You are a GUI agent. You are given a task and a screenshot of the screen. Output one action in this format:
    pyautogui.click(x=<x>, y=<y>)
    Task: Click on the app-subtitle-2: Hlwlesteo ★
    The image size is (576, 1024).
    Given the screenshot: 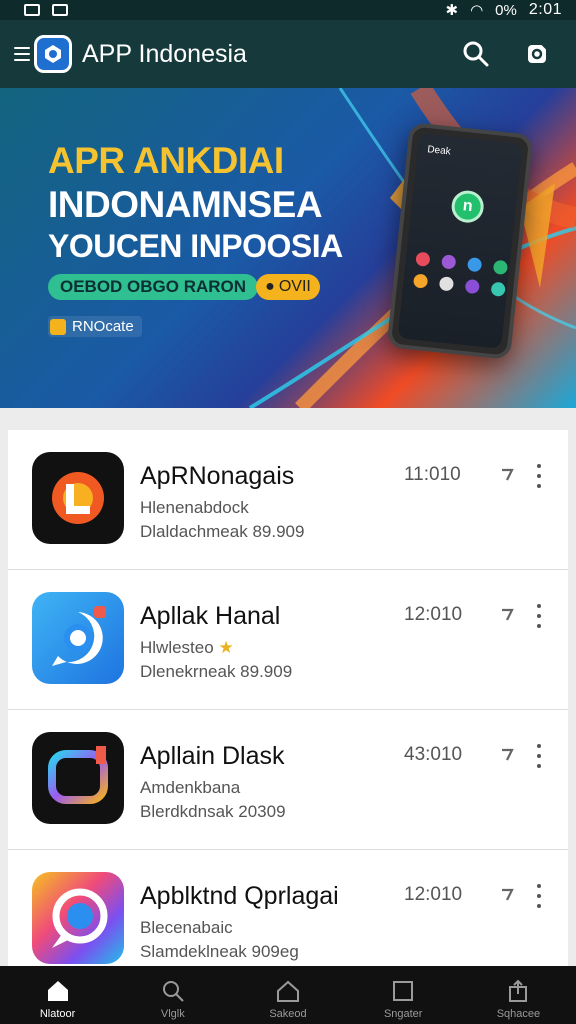 What is the action you would take?
    pyautogui.click(x=187, y=647)
    